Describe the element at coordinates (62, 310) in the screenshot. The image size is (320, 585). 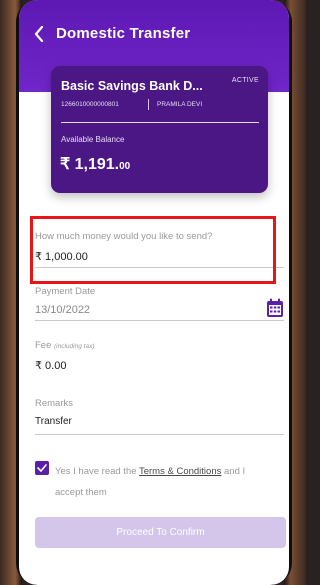
I see `date-input: 13/10/2022` at that location.